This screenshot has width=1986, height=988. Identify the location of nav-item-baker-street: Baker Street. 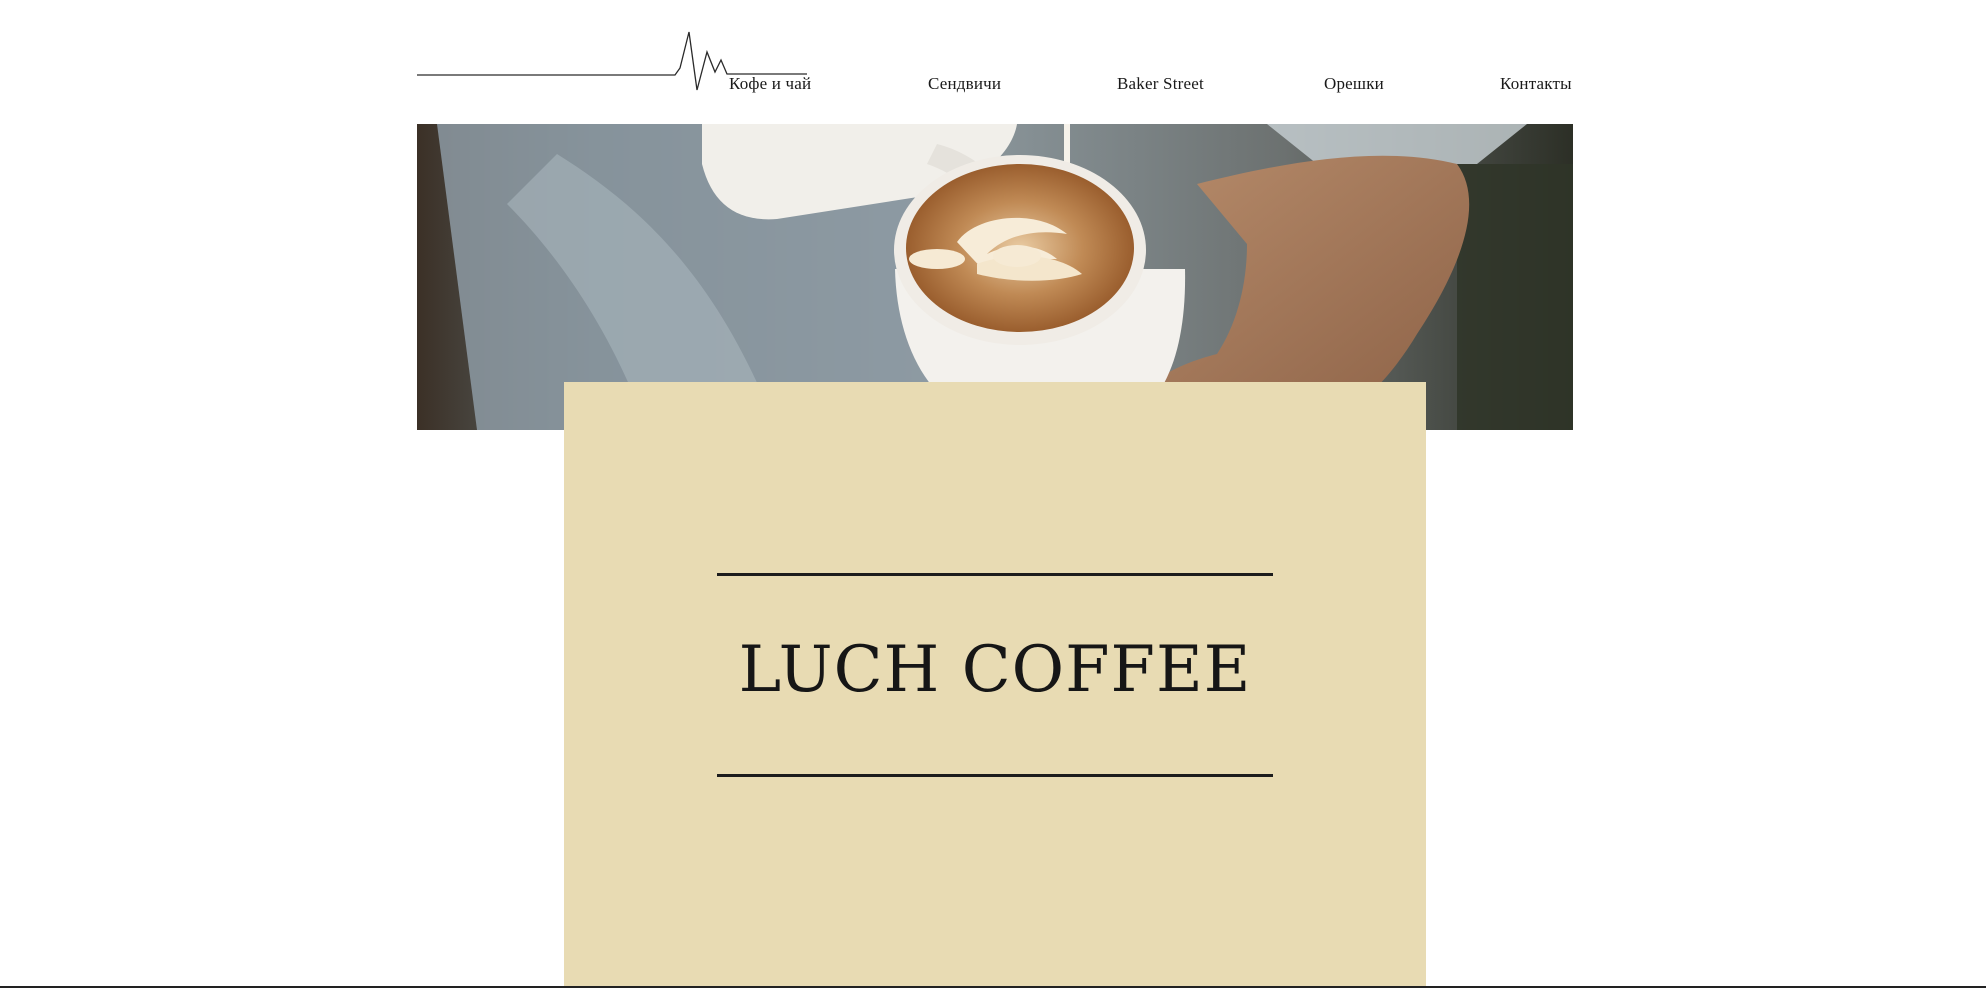
(1160, 84).